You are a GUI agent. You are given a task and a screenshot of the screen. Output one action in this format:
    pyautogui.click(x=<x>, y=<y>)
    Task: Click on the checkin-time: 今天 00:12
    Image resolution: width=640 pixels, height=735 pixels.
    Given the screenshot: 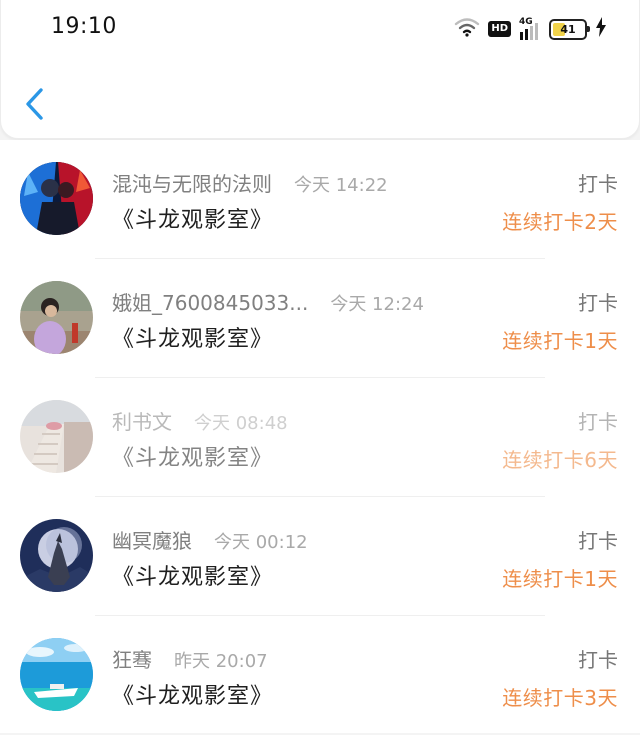 What is the action you would take?
    pyautogui.click(x=261, y=542)
    